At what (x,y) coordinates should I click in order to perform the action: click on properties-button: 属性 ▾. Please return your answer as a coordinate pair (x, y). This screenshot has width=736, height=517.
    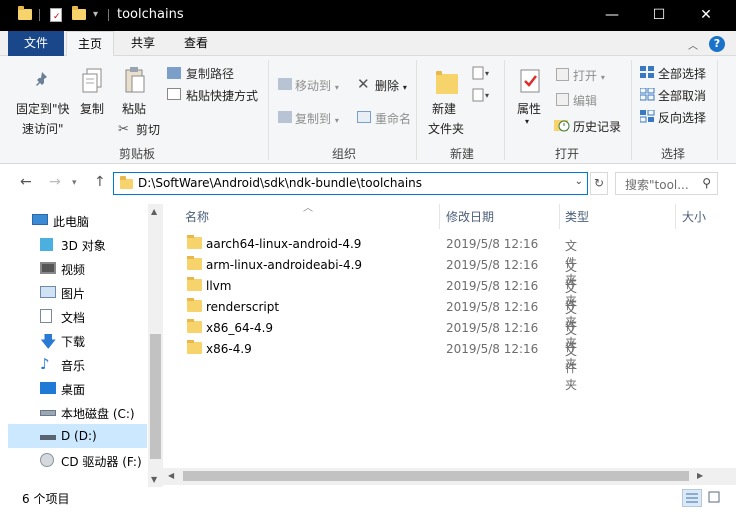
    Looking at the image, I should click on (529, 113).